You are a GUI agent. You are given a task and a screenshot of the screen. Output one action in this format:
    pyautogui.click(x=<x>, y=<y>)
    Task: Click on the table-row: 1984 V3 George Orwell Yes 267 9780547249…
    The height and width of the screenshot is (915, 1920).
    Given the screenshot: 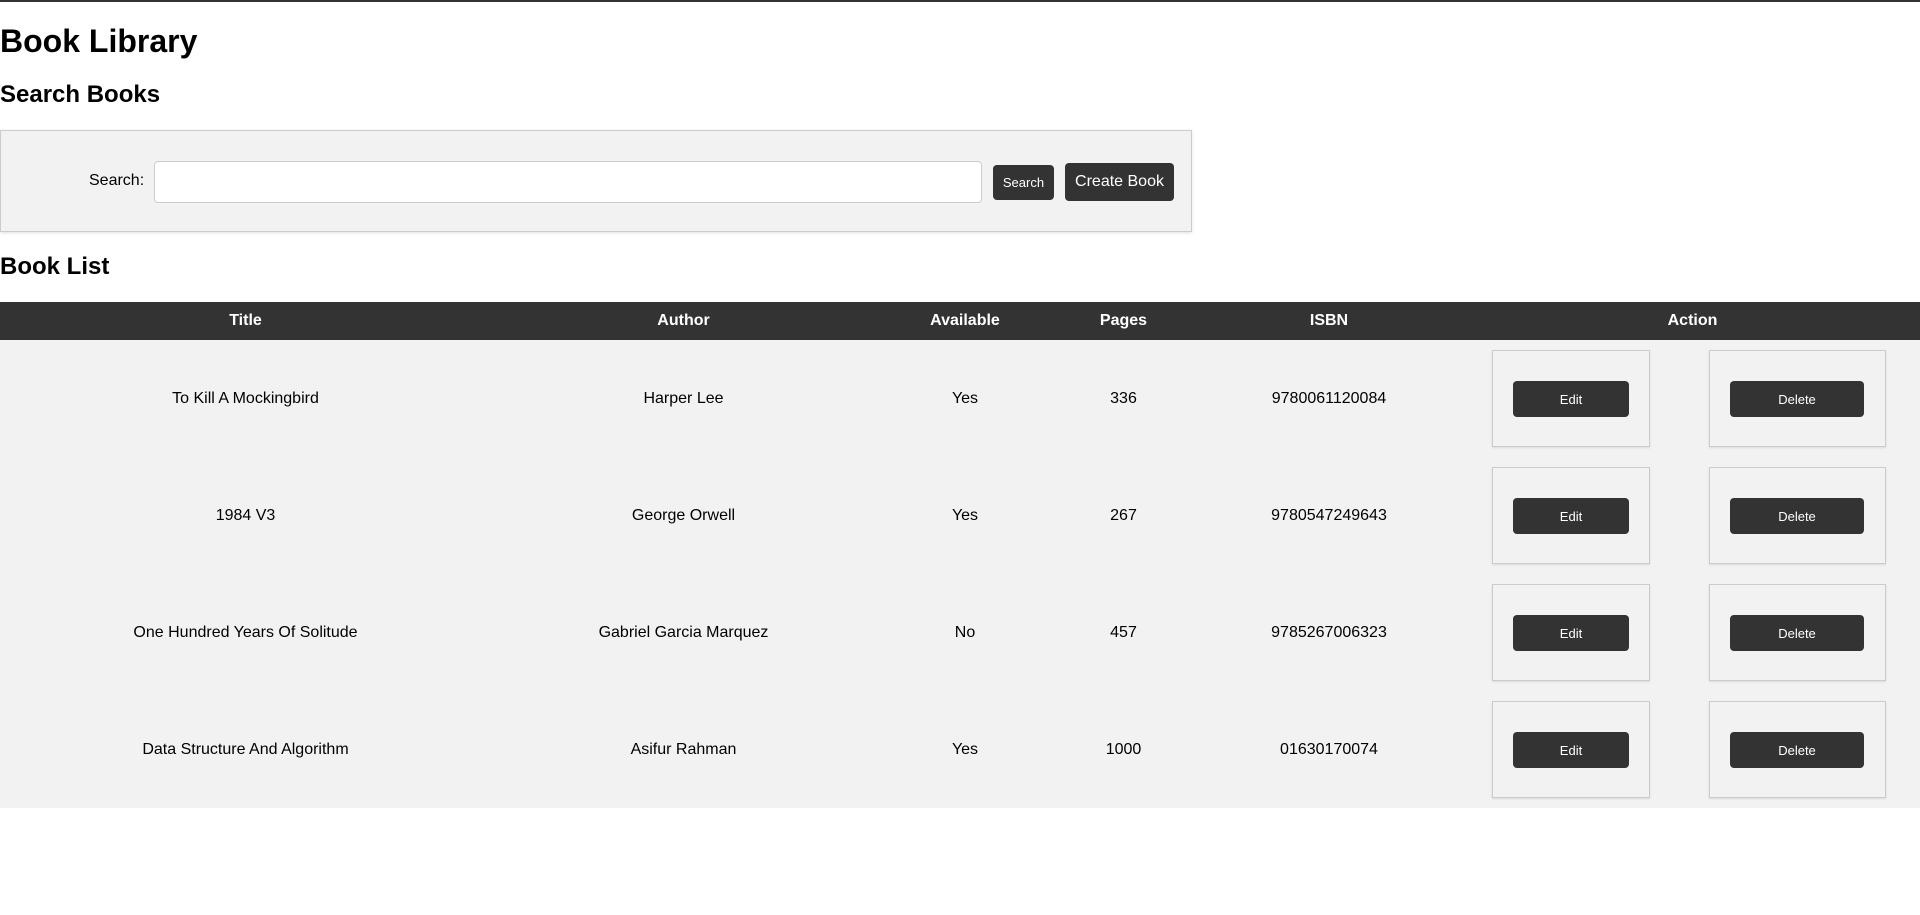 What is the action you would take?
    pyautogui.click(x=960, y=515)
    